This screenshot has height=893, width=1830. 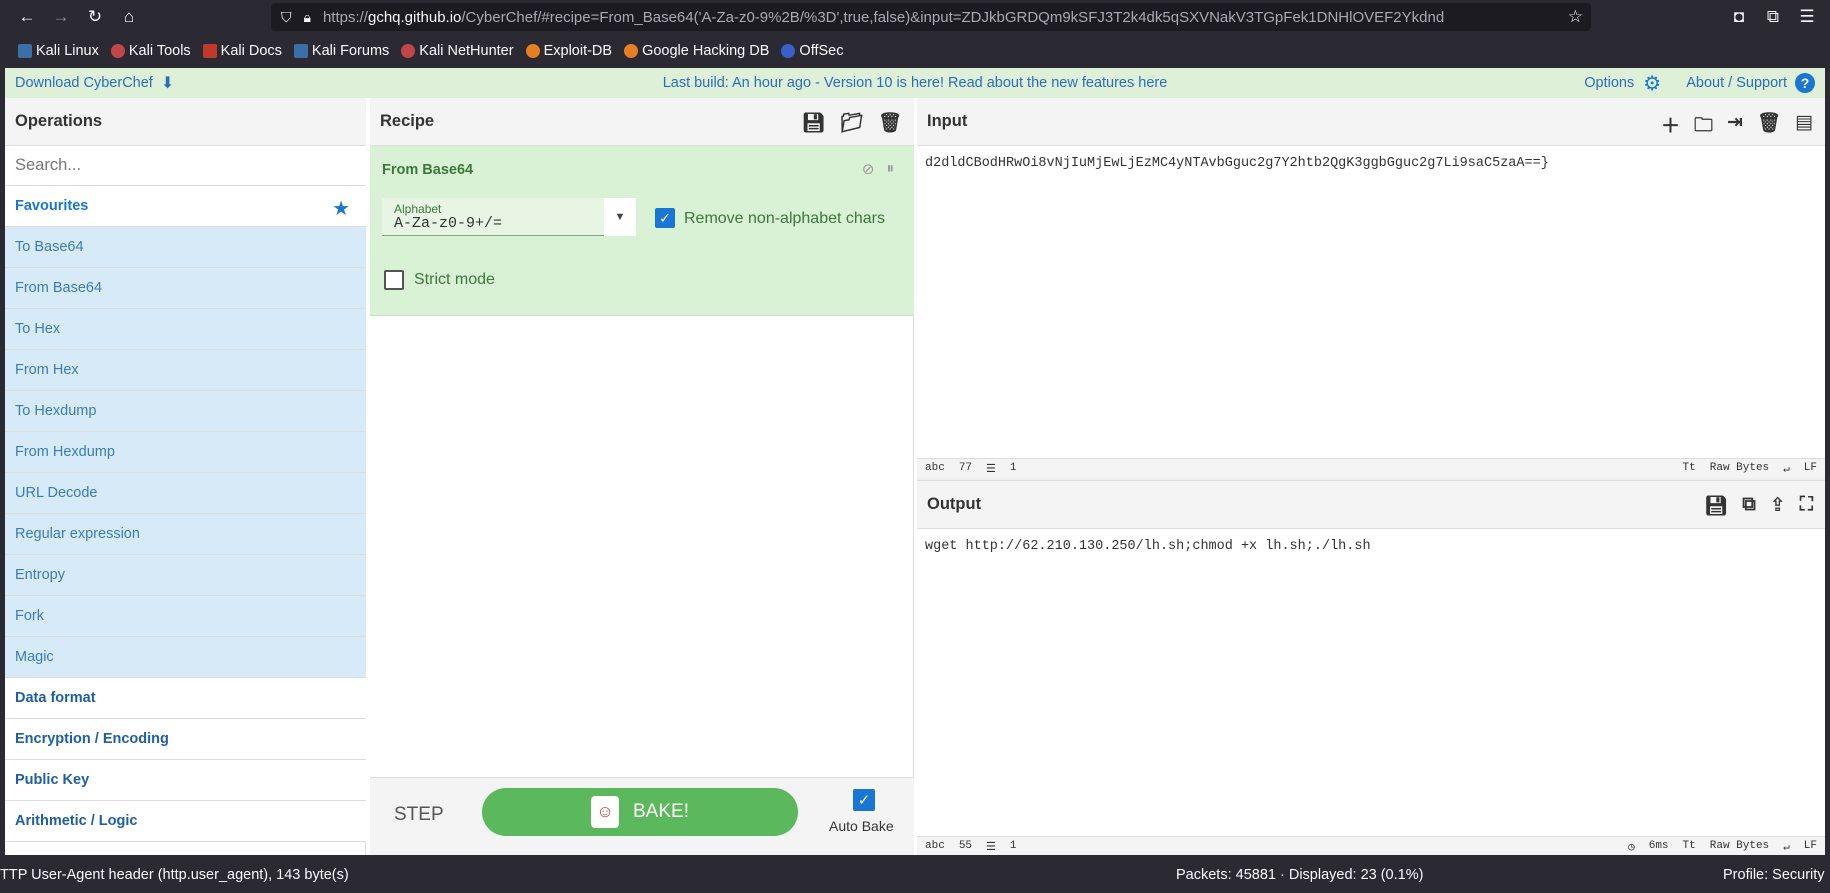 What do you see at coordinates (868, 169) in the screenshot?
I see `disable-icon: ⊘` at bounding box center [868, 169].